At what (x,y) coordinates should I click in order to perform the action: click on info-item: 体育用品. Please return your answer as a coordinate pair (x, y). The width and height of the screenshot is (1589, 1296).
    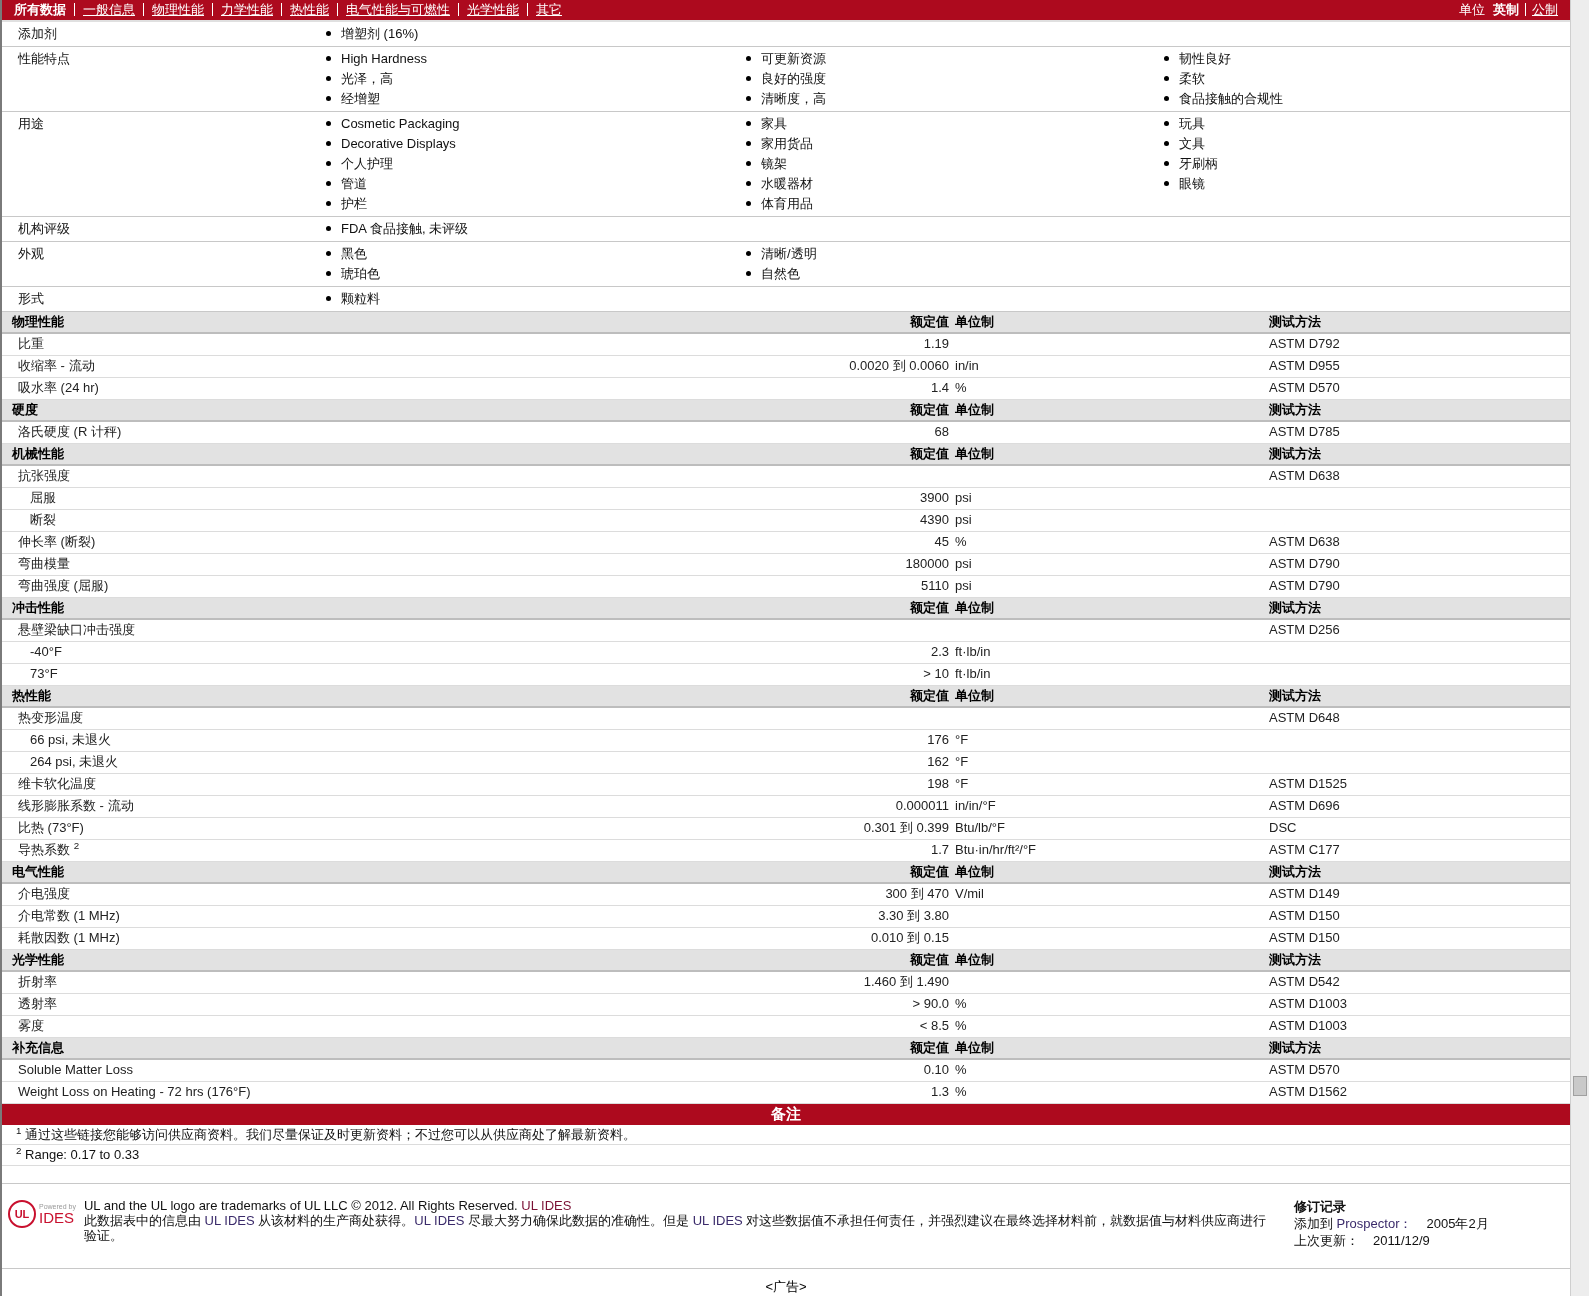
    Looking at the image, I should click on (787, 203).